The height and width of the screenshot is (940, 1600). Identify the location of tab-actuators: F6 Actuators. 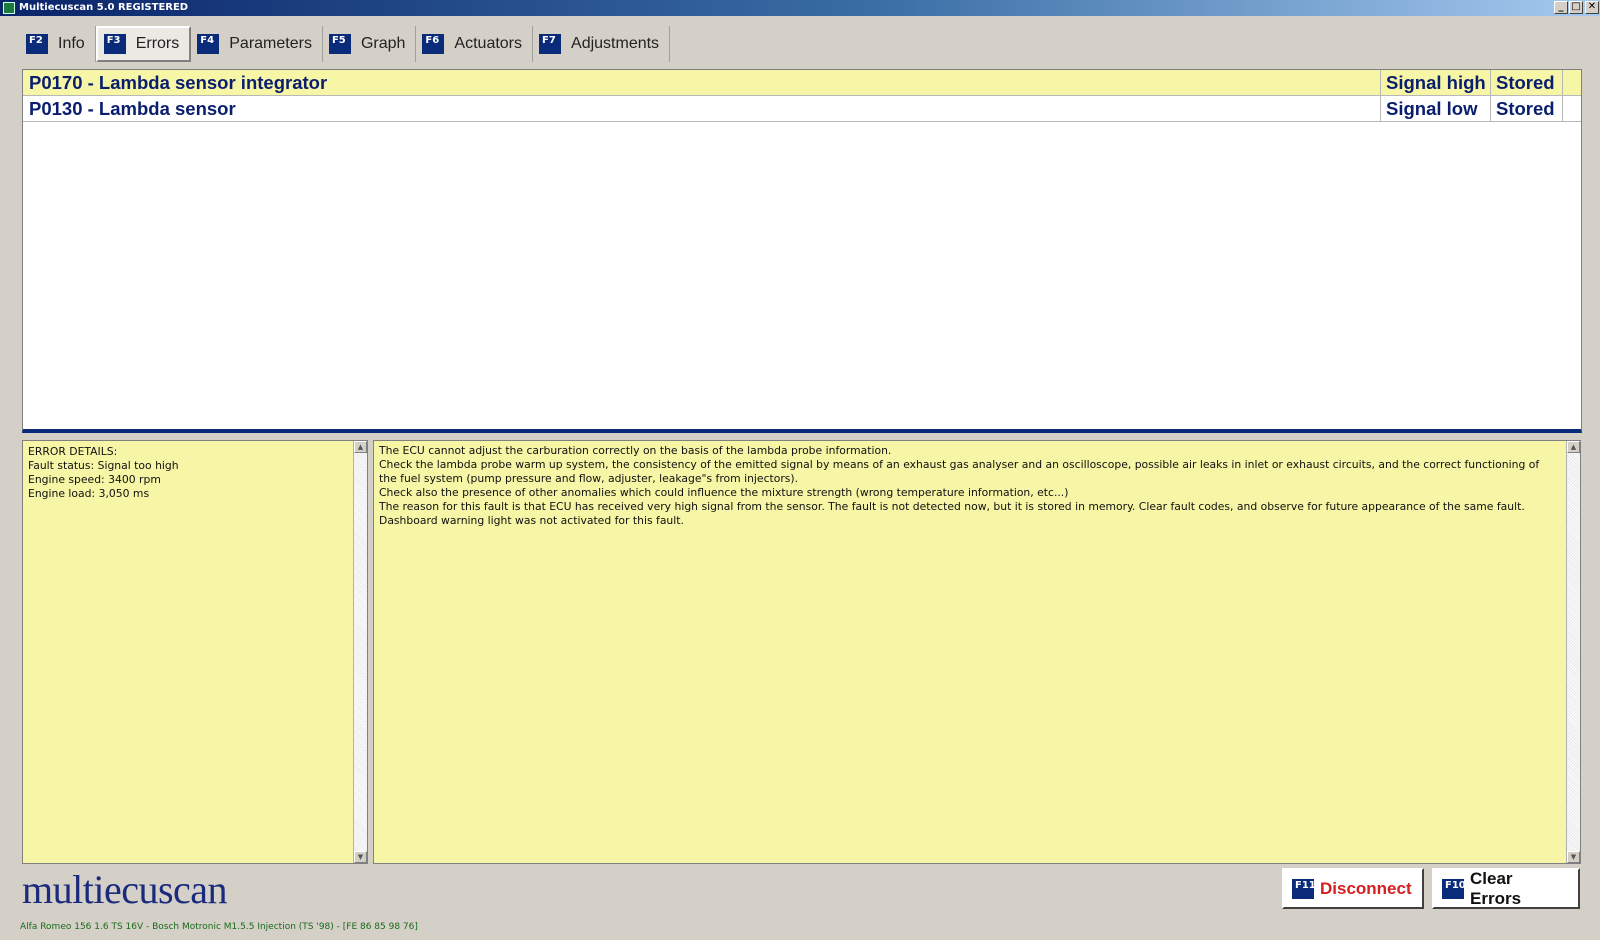
(475, 44).